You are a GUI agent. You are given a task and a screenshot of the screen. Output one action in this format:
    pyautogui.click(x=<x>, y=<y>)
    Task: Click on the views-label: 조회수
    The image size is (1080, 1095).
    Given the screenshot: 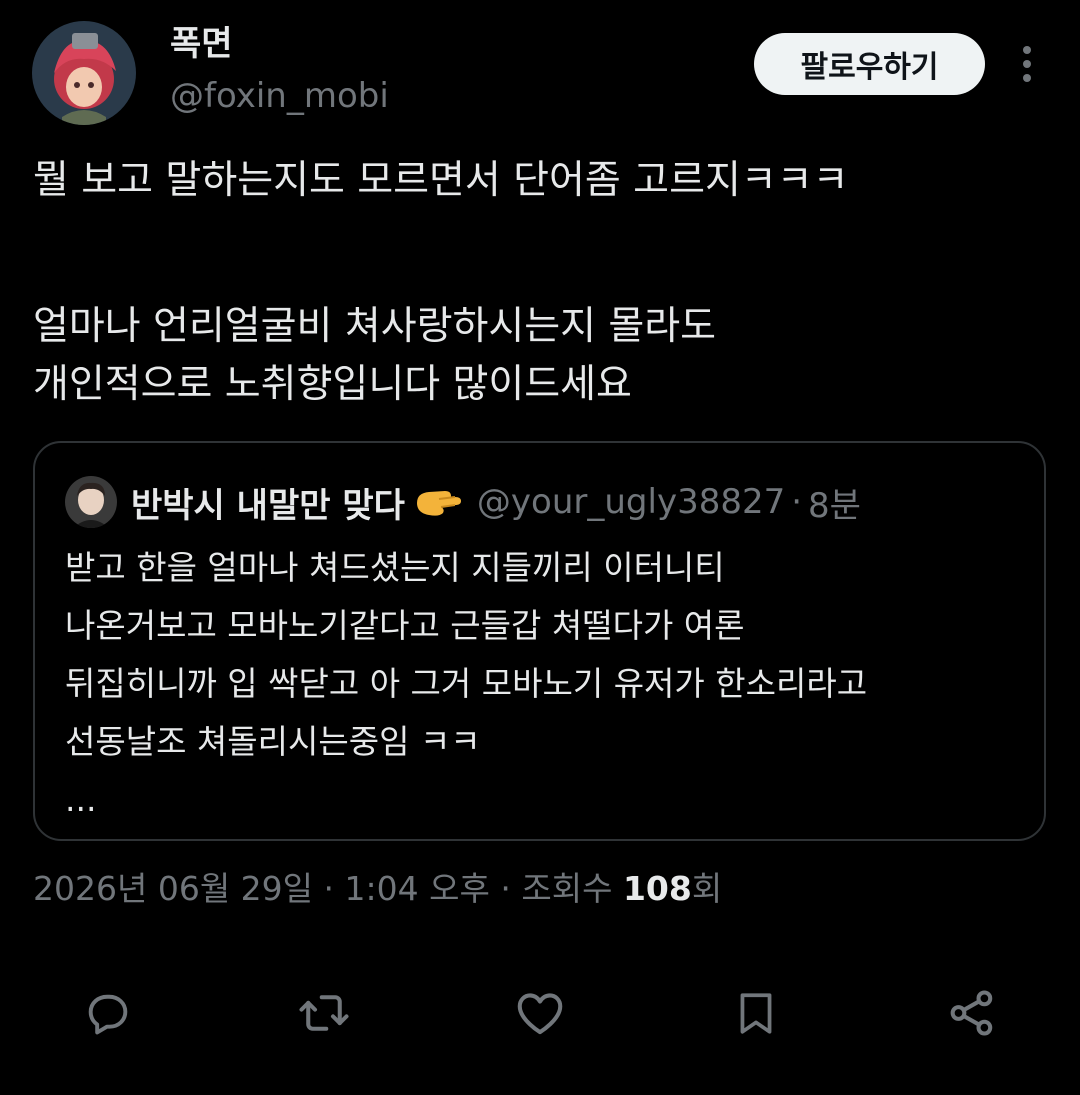 What is the action you would take?
    pyautogui.click(x=567, y=888)
    